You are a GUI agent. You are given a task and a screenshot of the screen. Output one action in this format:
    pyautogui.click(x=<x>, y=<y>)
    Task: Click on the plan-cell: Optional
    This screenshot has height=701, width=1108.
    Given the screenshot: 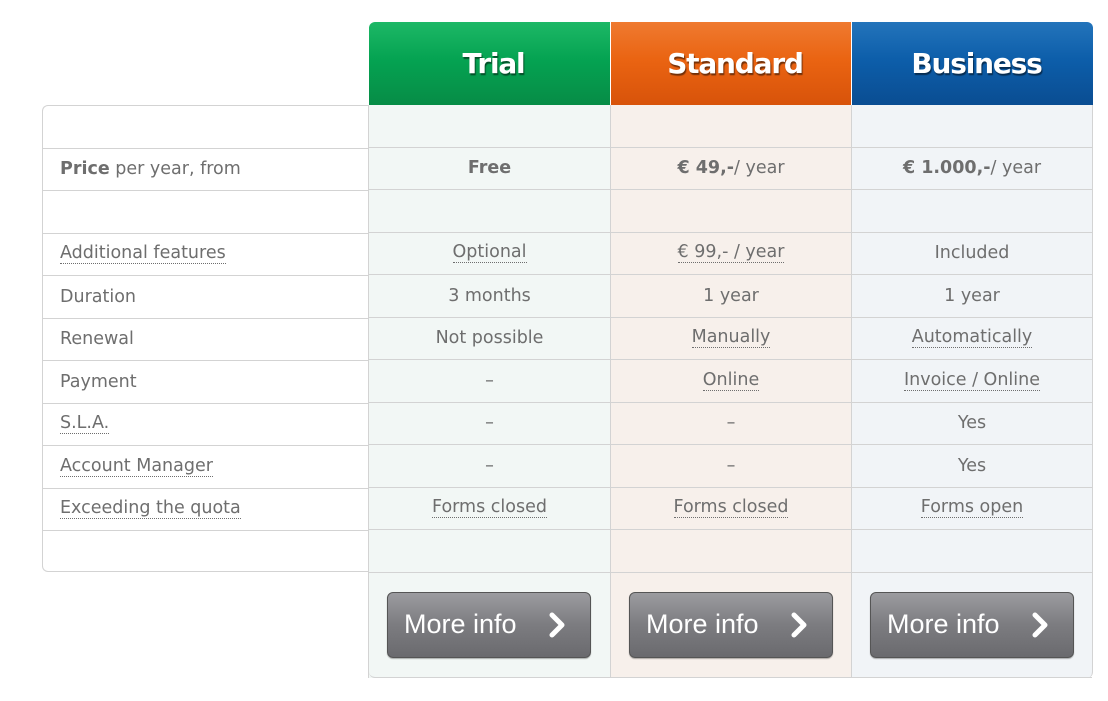 What is the action you would take?
    pyautogui.click(x=489, y=254)
    